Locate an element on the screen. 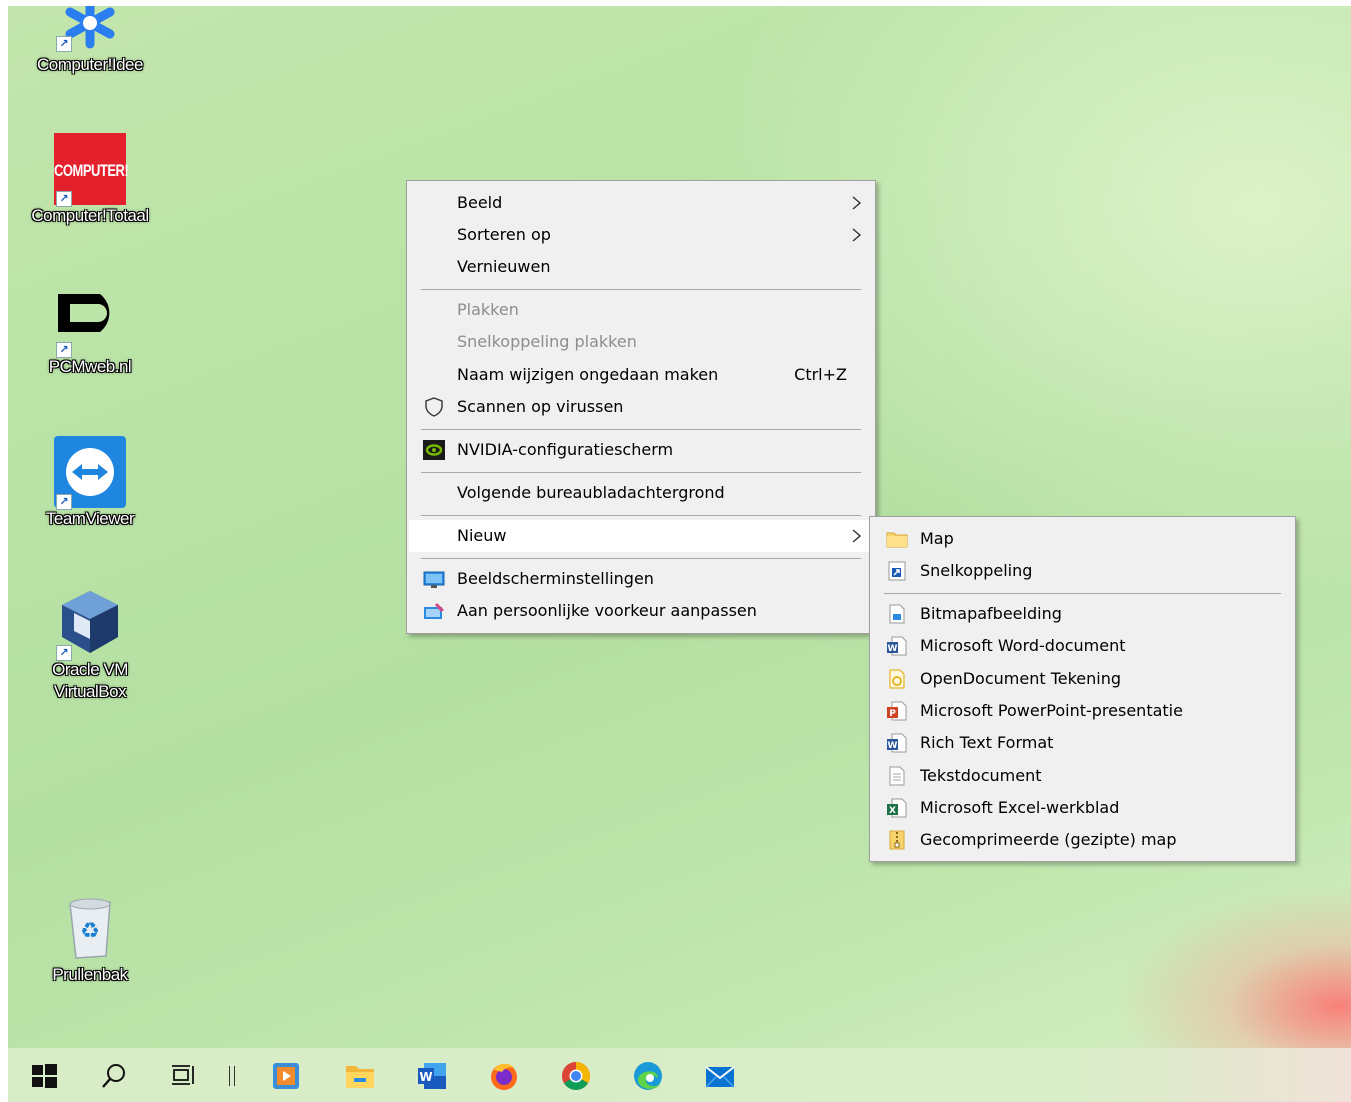  menu-item-vernieuwen: Vernieuwen is located at coordinates (641, 267).